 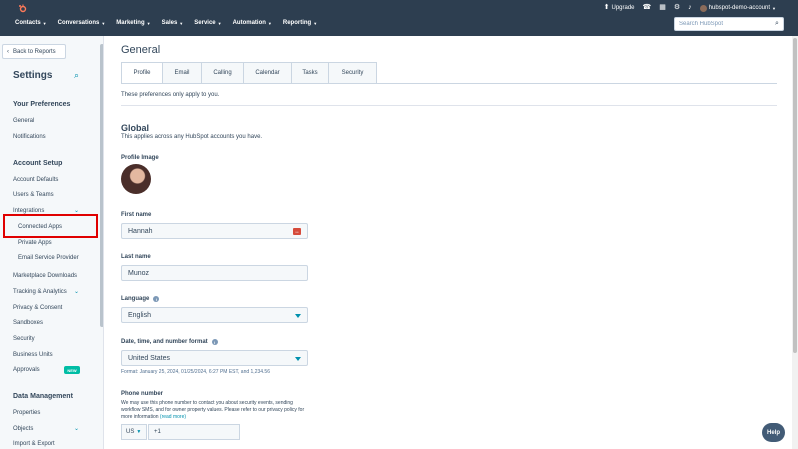 What do you see at coordinates (78, 23) in the screenshot?
I see `menu-label: Conversations` at bounding box center [78, 23].